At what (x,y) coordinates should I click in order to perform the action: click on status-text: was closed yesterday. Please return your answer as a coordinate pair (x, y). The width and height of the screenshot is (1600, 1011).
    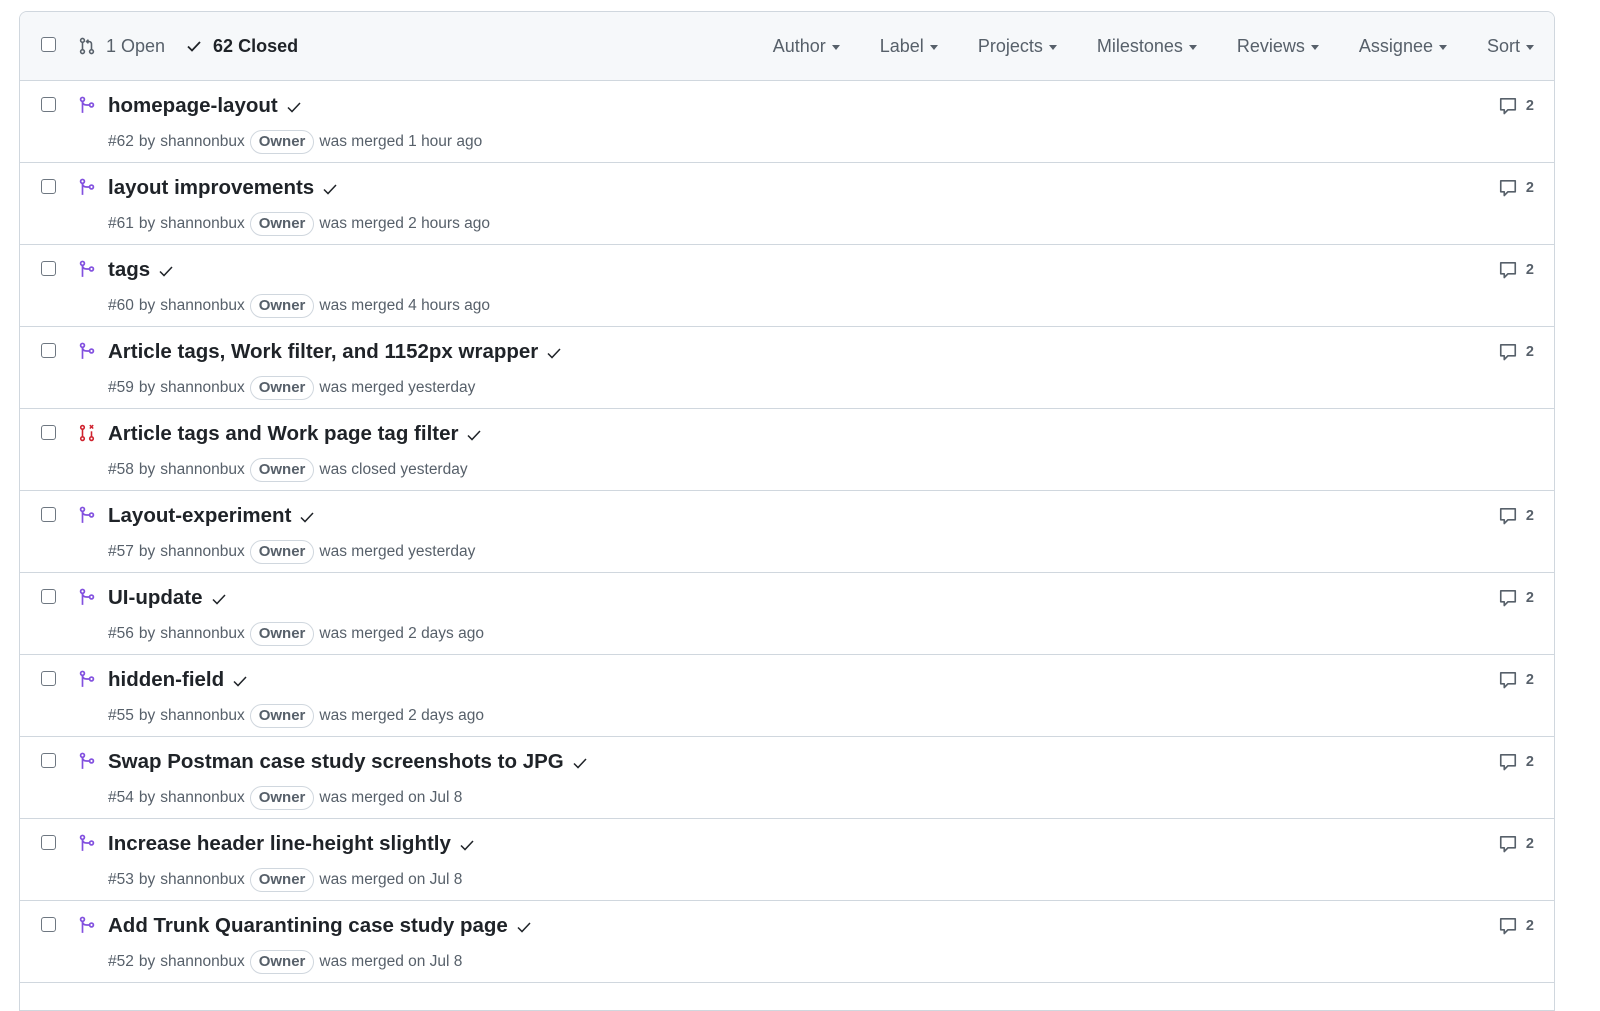
    Looking at the image, I should click on (393, 469).